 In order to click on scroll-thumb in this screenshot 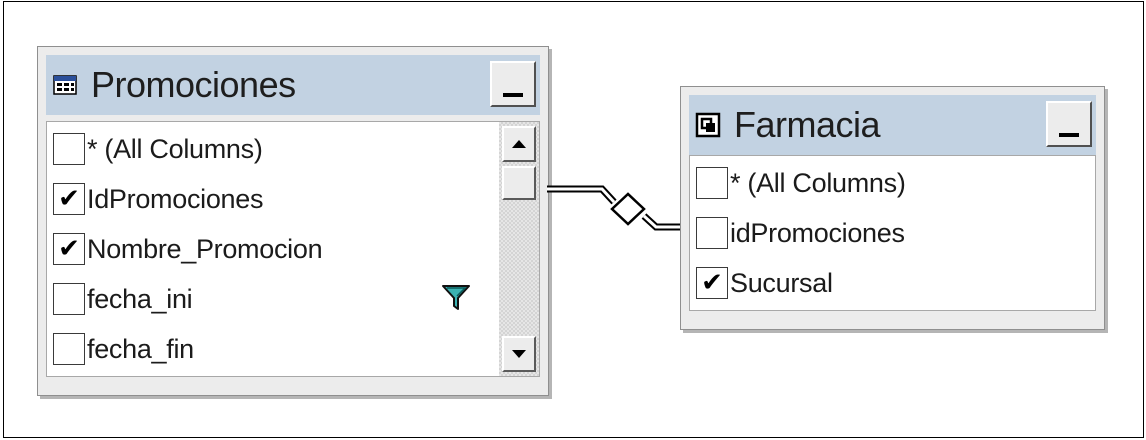, I will do `click(519, 183)`.